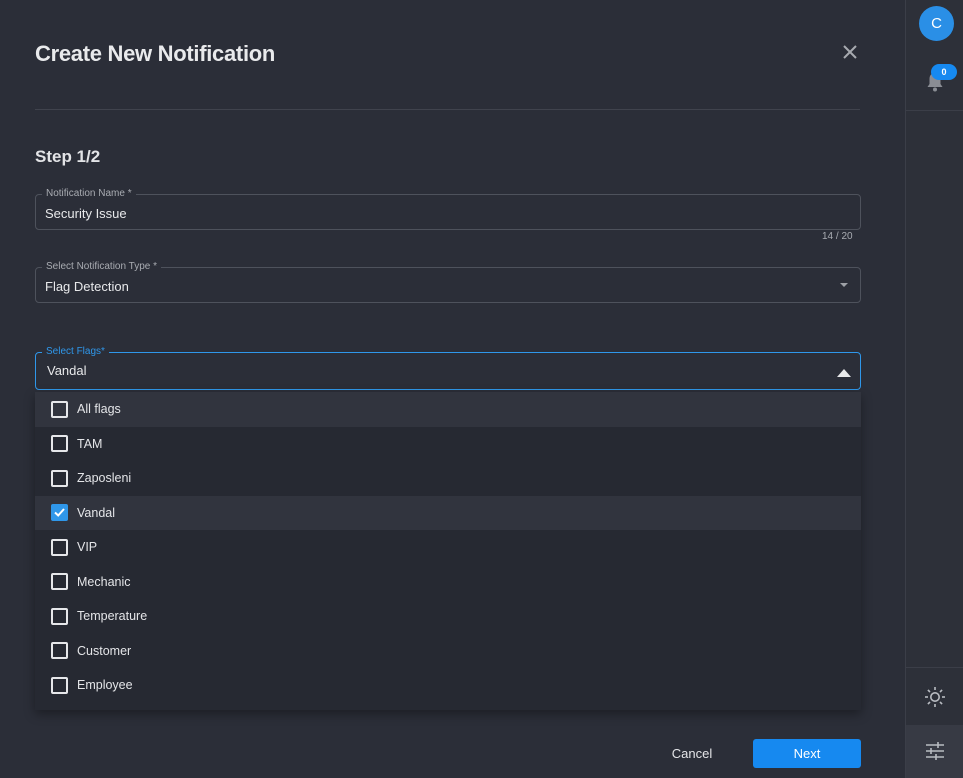  Describe the element at coordinates (448, 582) in the screenshot. I see `flag-option: Mechanic` at that location.